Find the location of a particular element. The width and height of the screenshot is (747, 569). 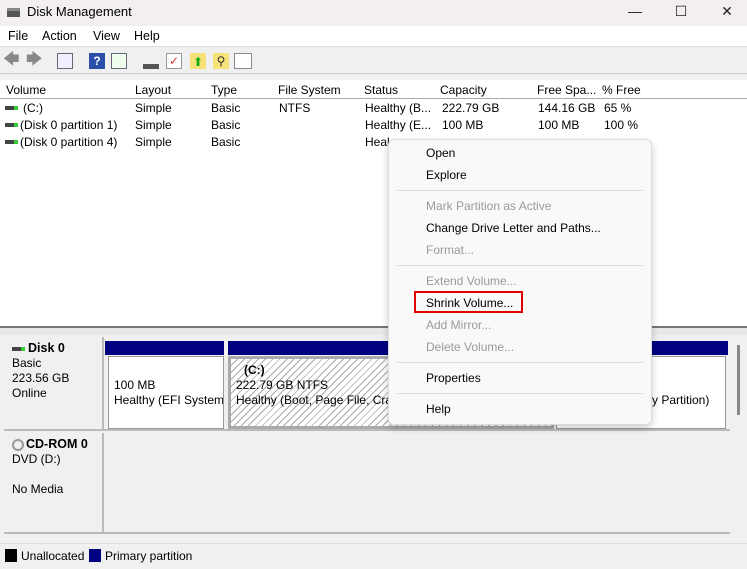

cell-volume: (Disk 0 partition 4) is located at coordinates (69, 142).